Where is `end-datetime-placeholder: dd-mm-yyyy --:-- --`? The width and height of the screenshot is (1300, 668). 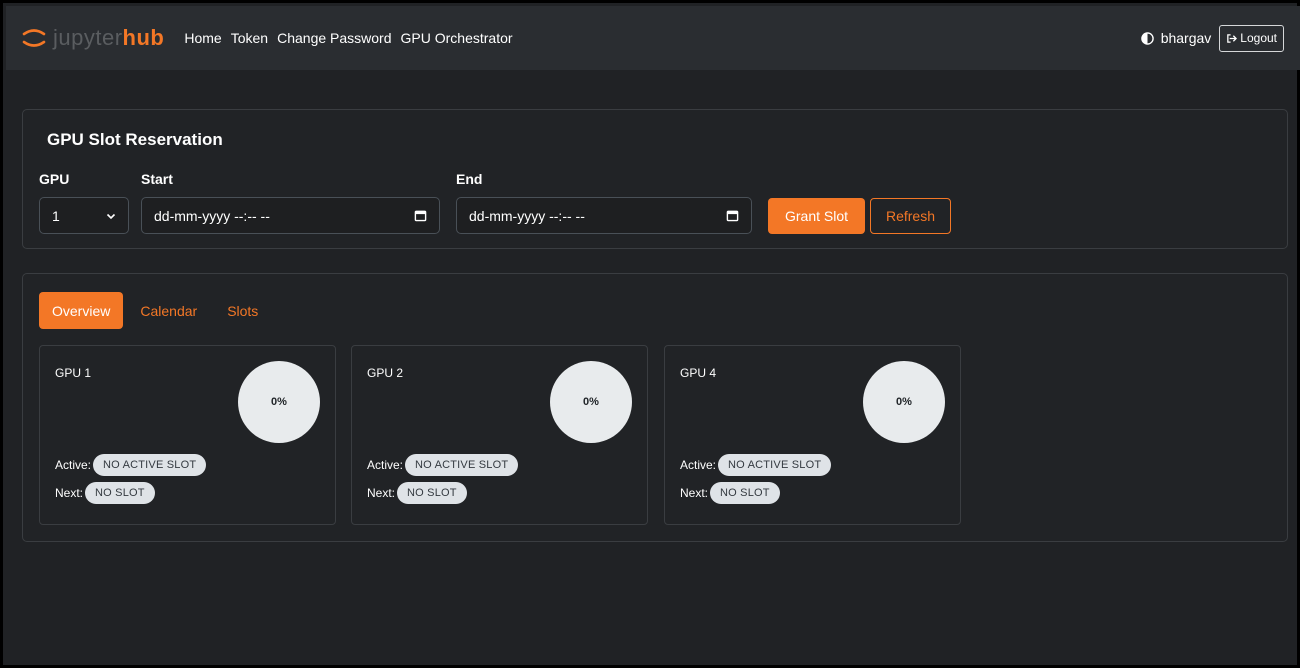
end-datetime-placeholder: dd-mm-yyyy --:-- -- is located at coordinates (527, 215).